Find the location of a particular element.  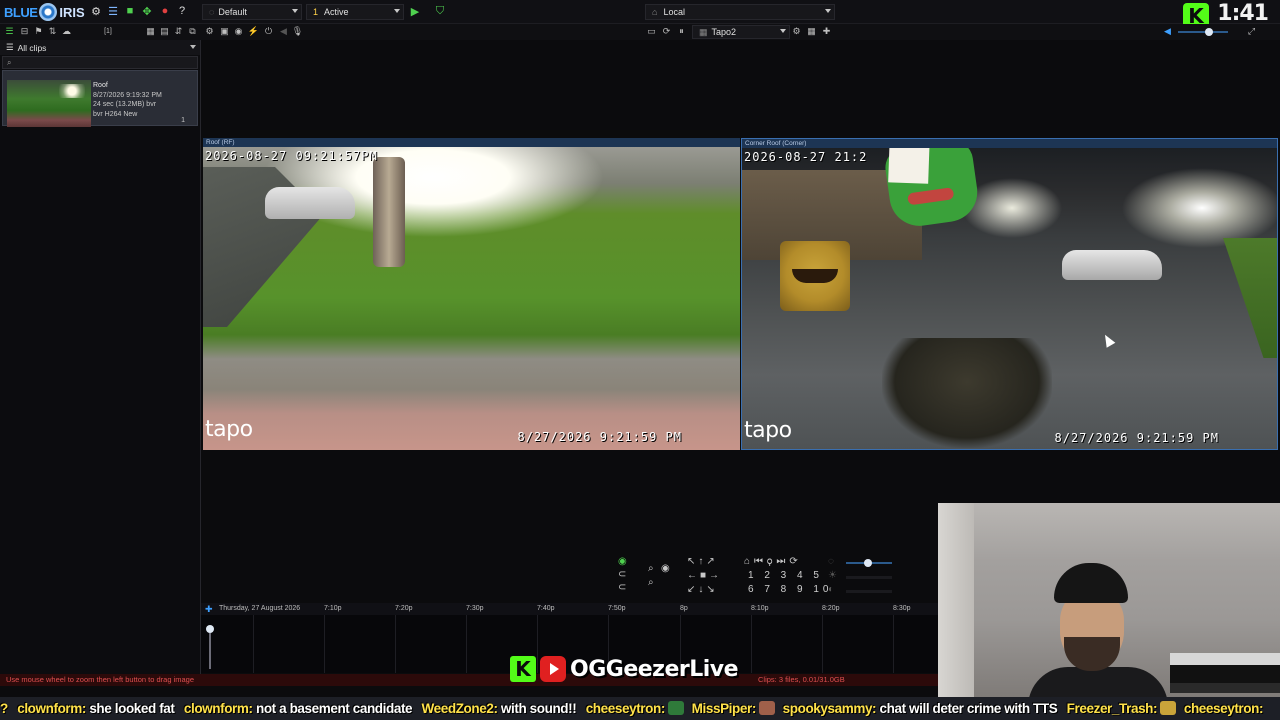

timeline-tick-label: 7:10p is located at coordinates (333, 608).